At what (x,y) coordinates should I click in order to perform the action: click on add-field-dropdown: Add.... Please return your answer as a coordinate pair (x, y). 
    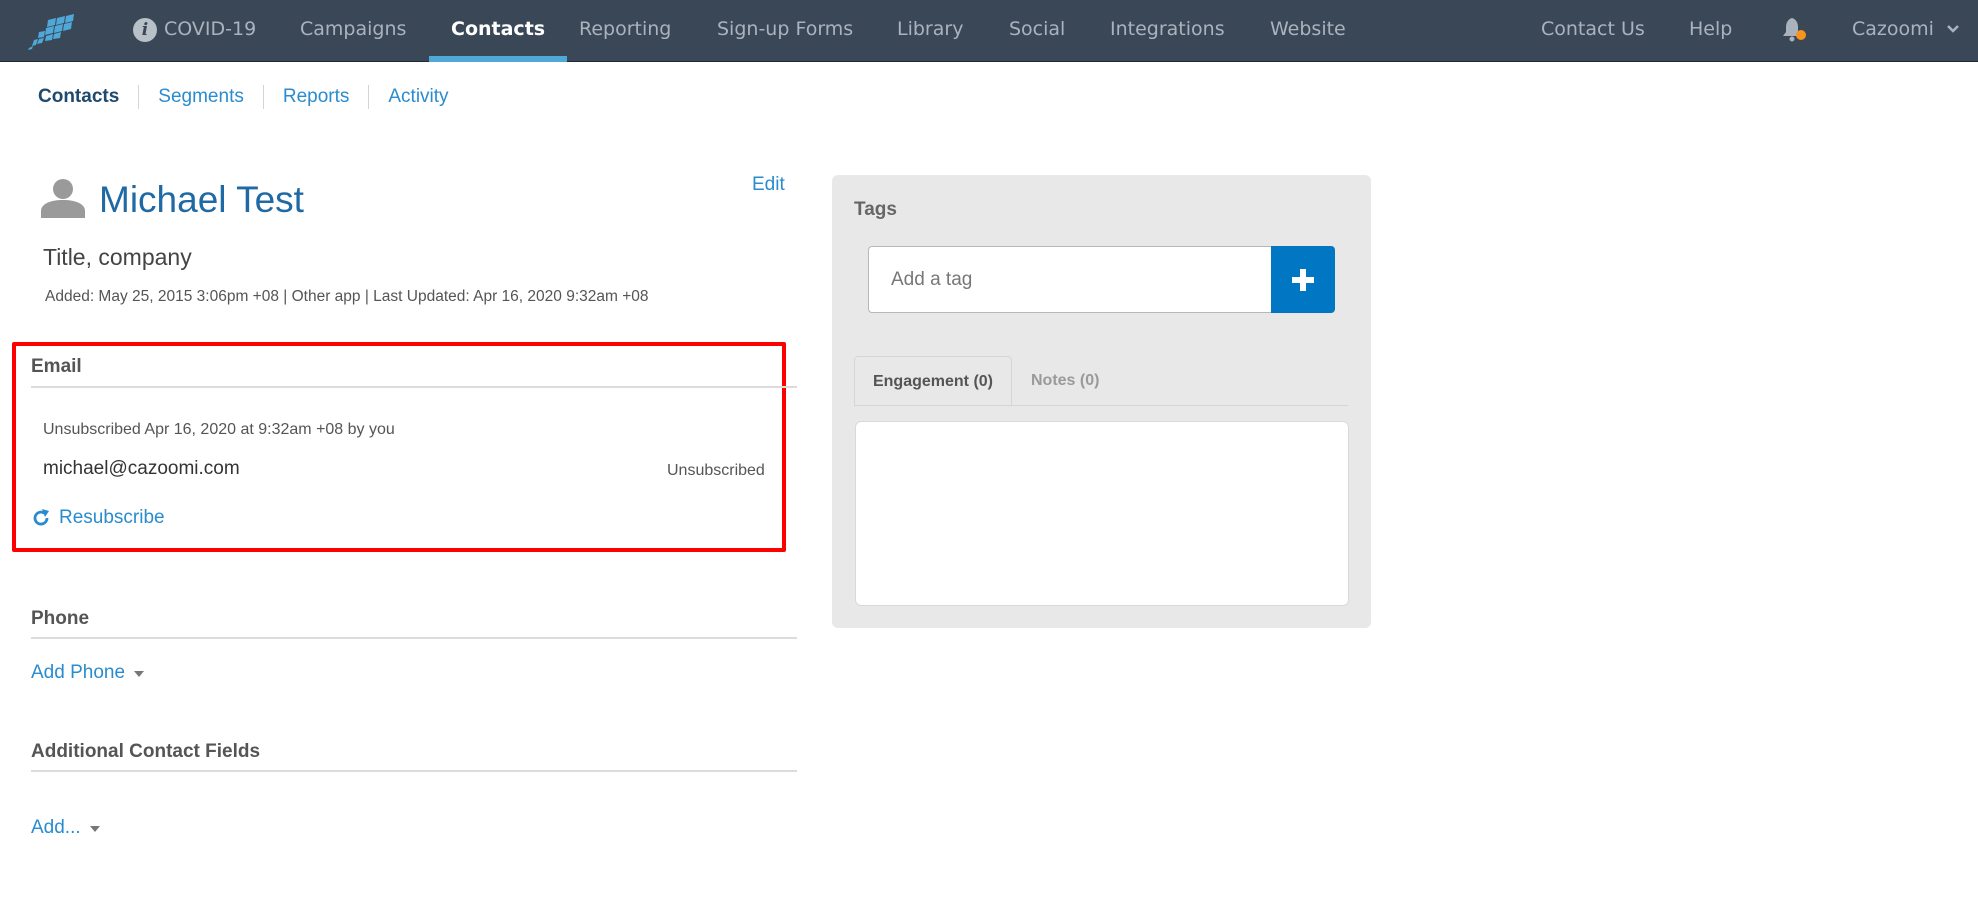
    Looking at the image, I should click on (65, 828).